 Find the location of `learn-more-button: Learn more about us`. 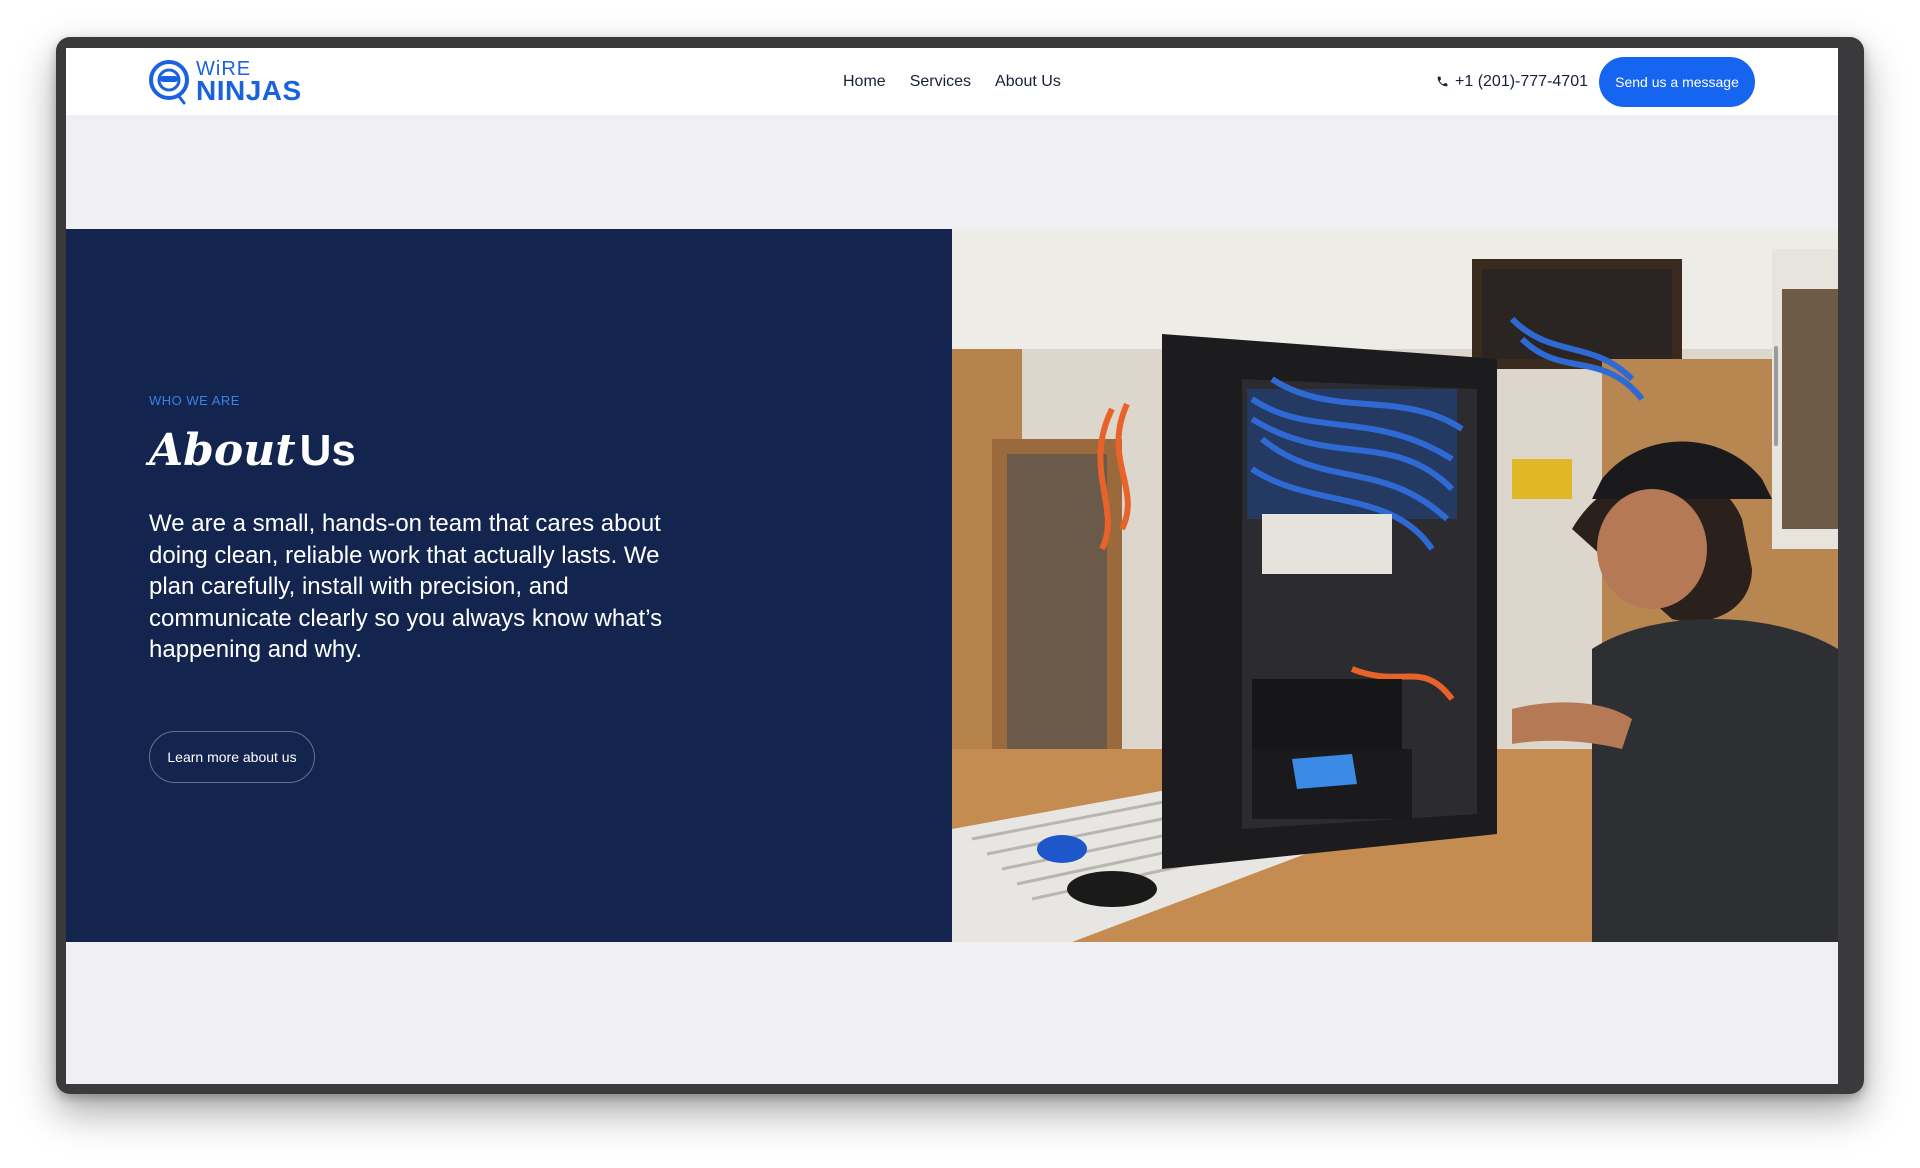

learn-more-button: Learn more about us is located at coordinates (232, 757).